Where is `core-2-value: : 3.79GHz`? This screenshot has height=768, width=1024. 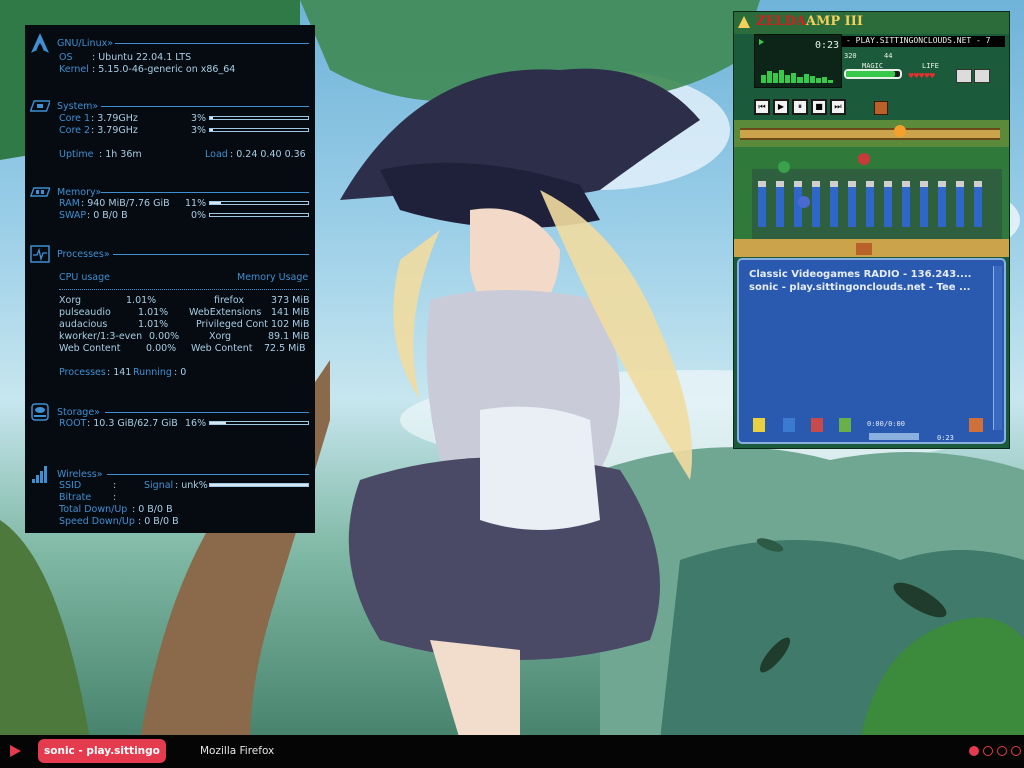
core-2-value: : 3.79GHz is located at coordinates (114, 130).